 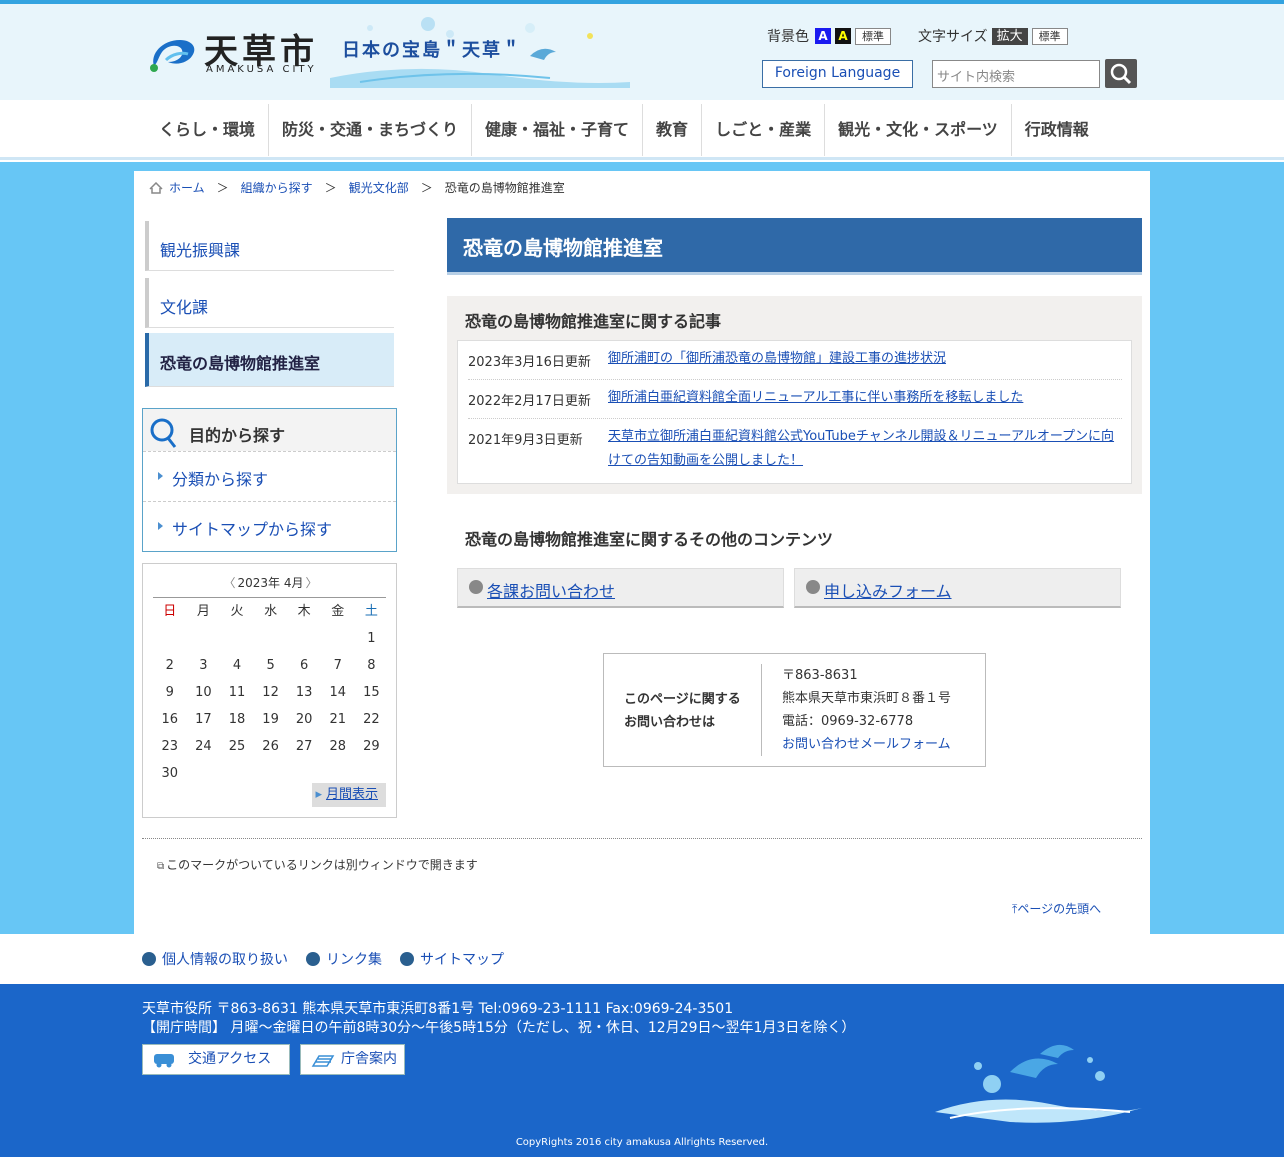 I want to click on office-guide-button: 庁舎案内, so click(x=352, y=1059).